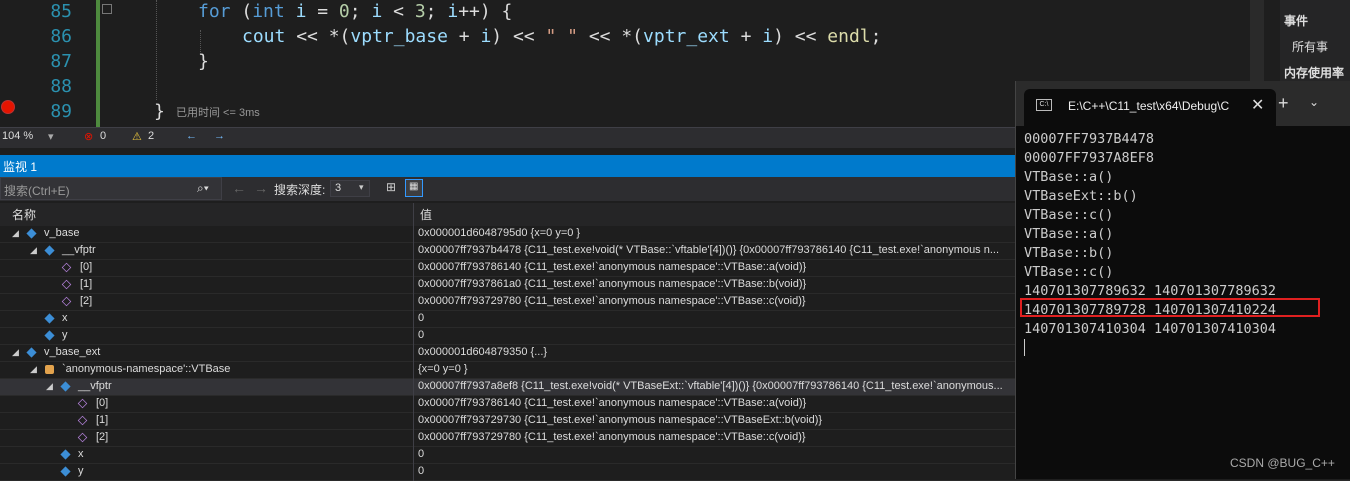 This screenshot has height=481, width=1350. What do you see at coordinates (499, 233) in the screenshot?
I see `watch-row-value: 0x000001d6048795d0 {x=0 y=0 }` at bounding box center [499, 233].